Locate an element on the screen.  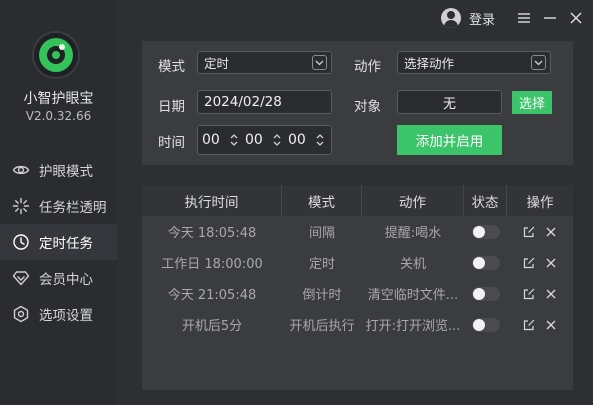
sidebar-item-taskbar-transparent: 任务栏透明 is located at coordinates (58, 206).